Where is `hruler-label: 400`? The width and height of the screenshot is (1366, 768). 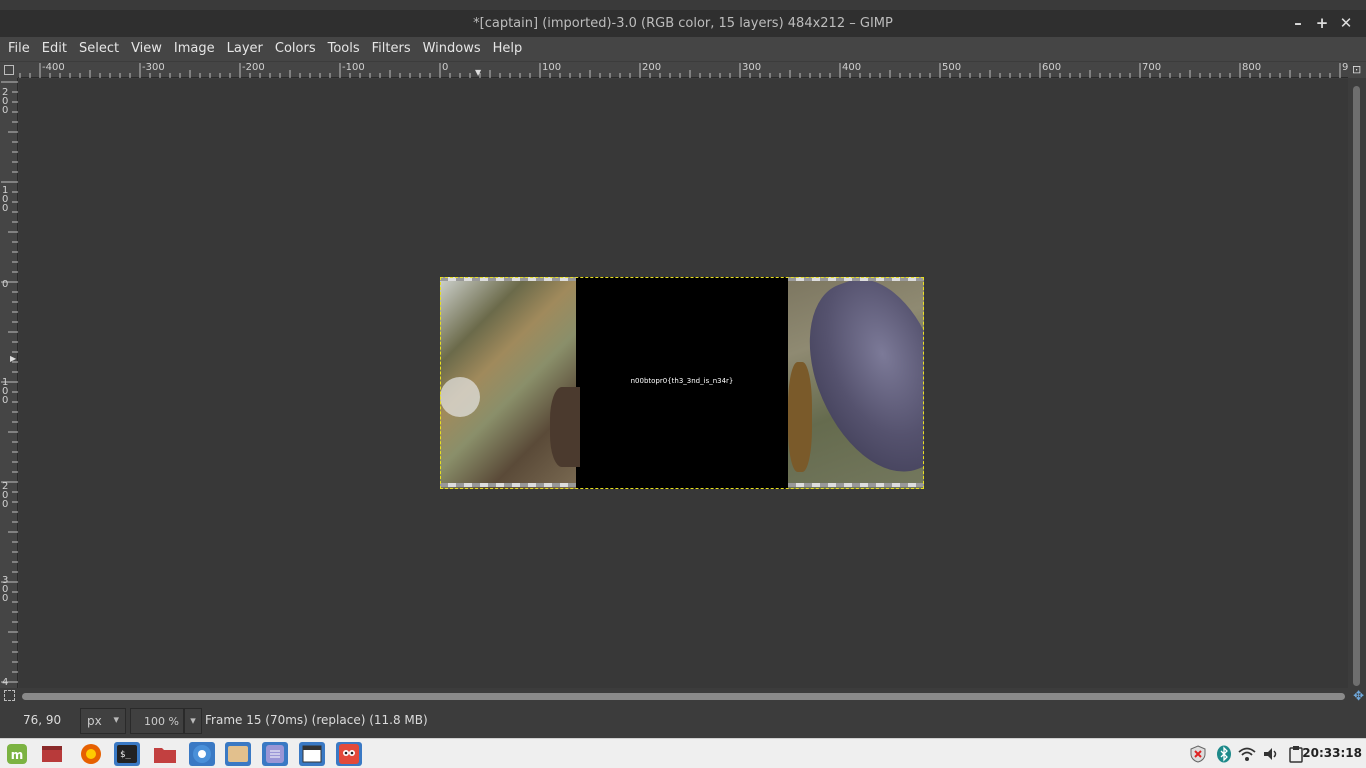 hruler-label: 400 is located at coordinates (852, 67).